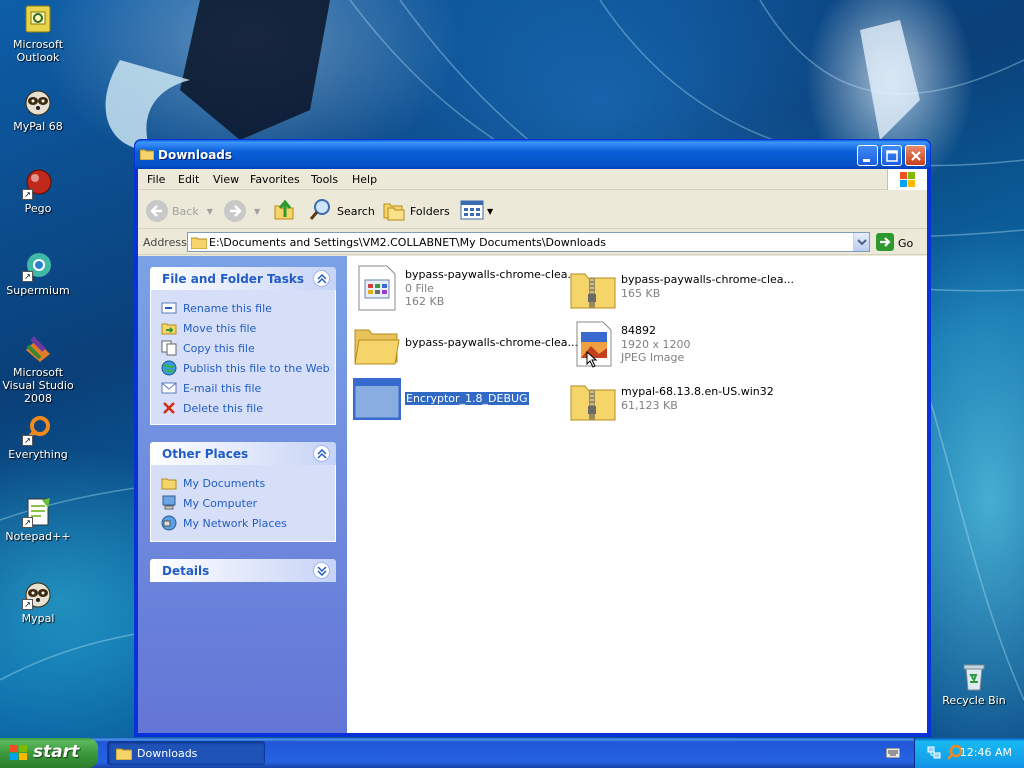 The height and width of the screenshot is (768, 1024). Describe the element at coordinates (257, 211) in the screenshot. I see `forward-dropdown-icon: ▼` at that location.